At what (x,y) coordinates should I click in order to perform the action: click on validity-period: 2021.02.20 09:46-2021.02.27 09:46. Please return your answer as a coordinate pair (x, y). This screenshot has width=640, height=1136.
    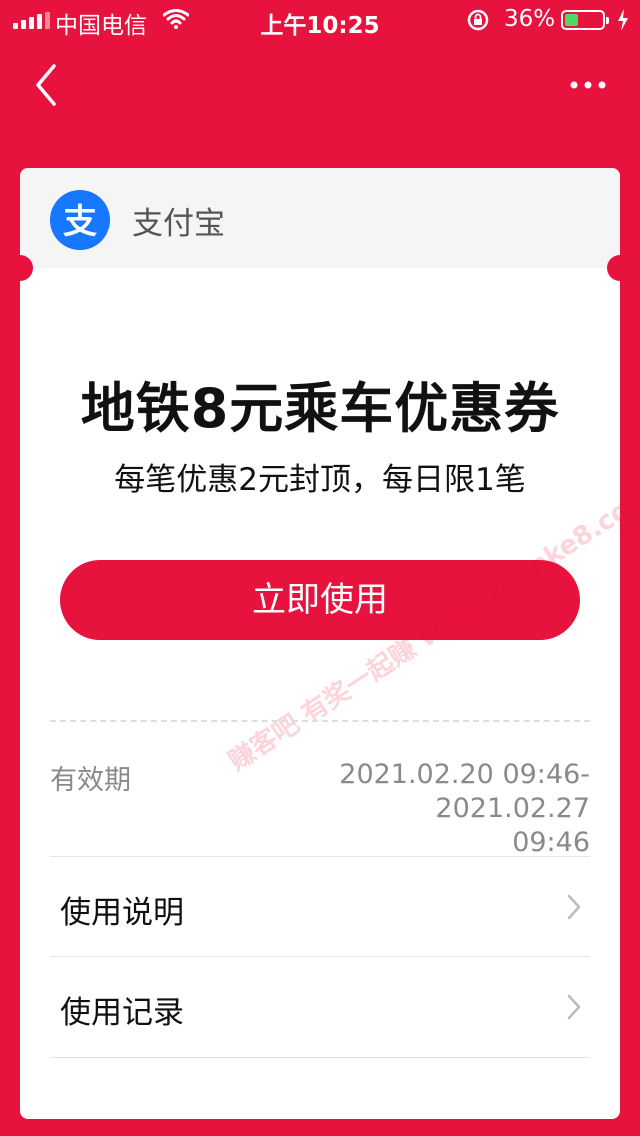
    Looking at the image, I should click on (390, 809).